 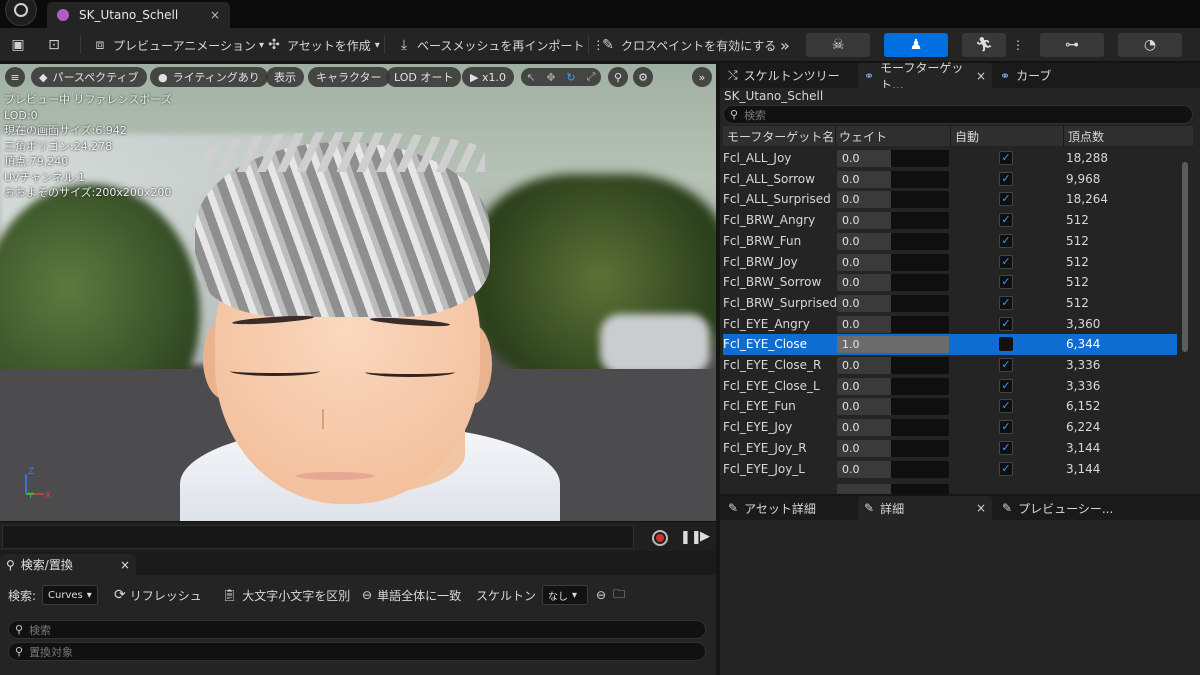 I want to click on col-auto-header: 自動, so click(x=967, y=136).